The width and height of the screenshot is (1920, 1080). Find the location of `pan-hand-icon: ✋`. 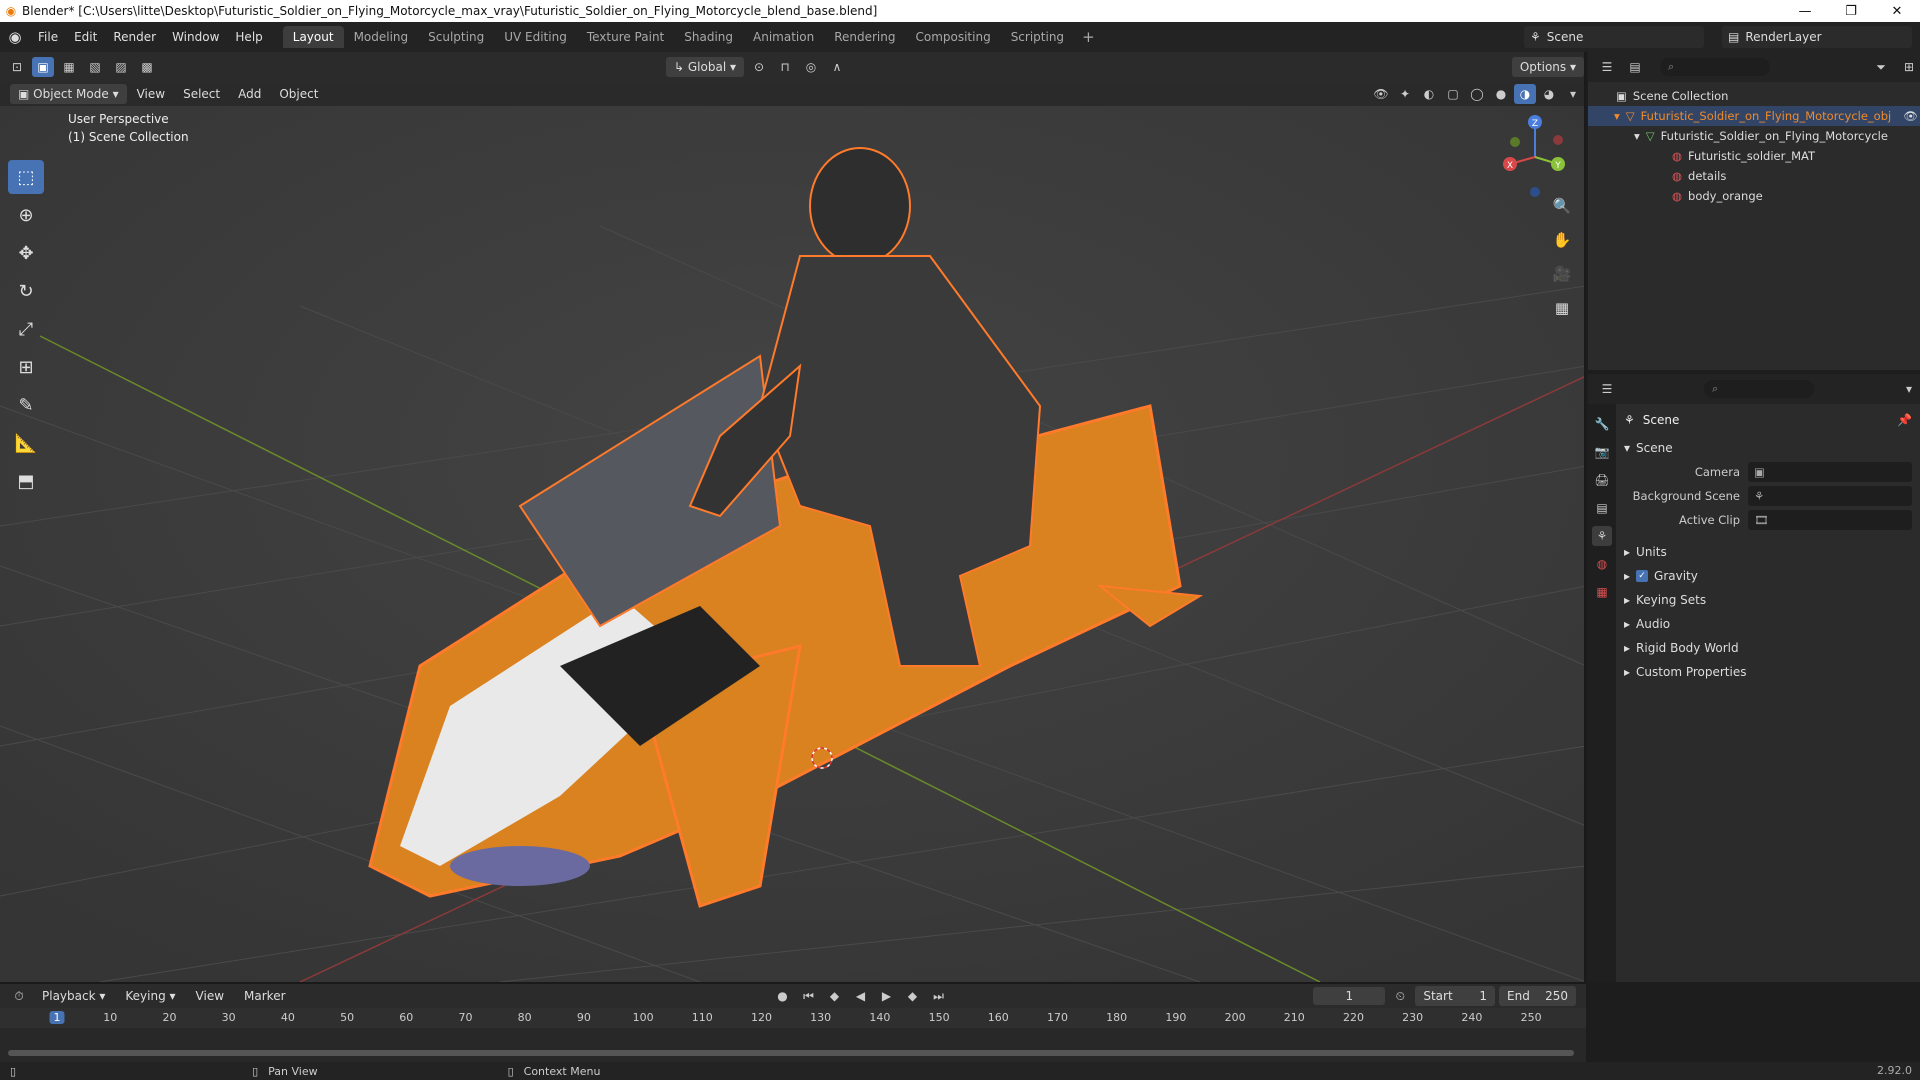

pan-hand-icon: ✋ is located at coordinates (1562, 240).